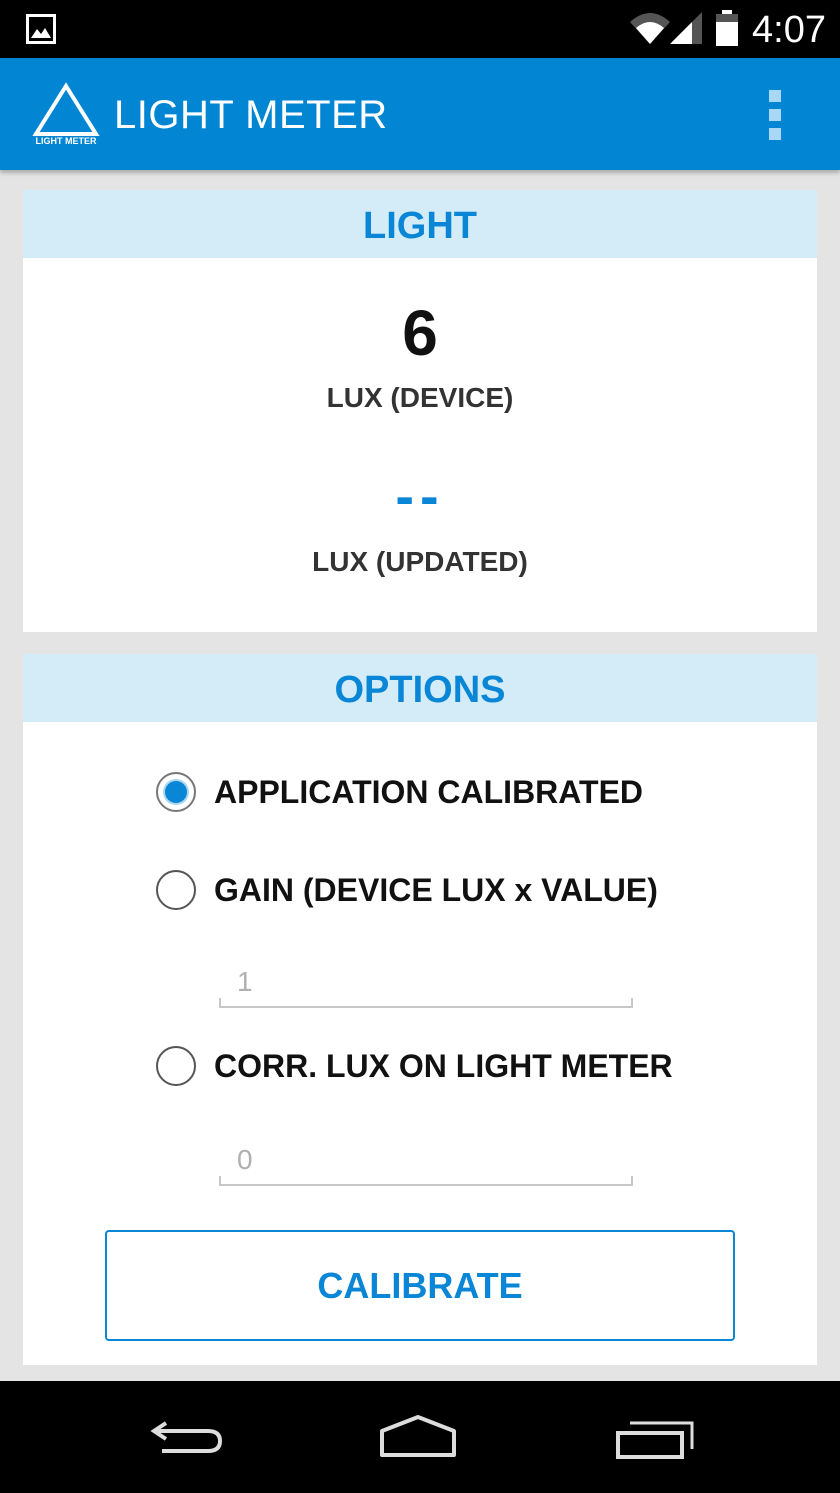  I want to click on option-application-calibrated: APPLICATION CALIBRATED, so click(399, 792).